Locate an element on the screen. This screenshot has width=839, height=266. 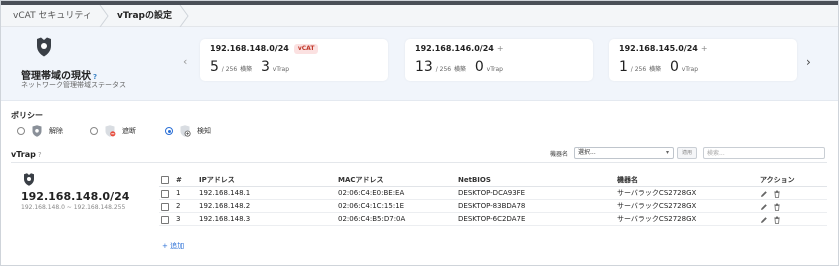
column-header-netbios: NetBIOS is located at coordinates (474, 180).